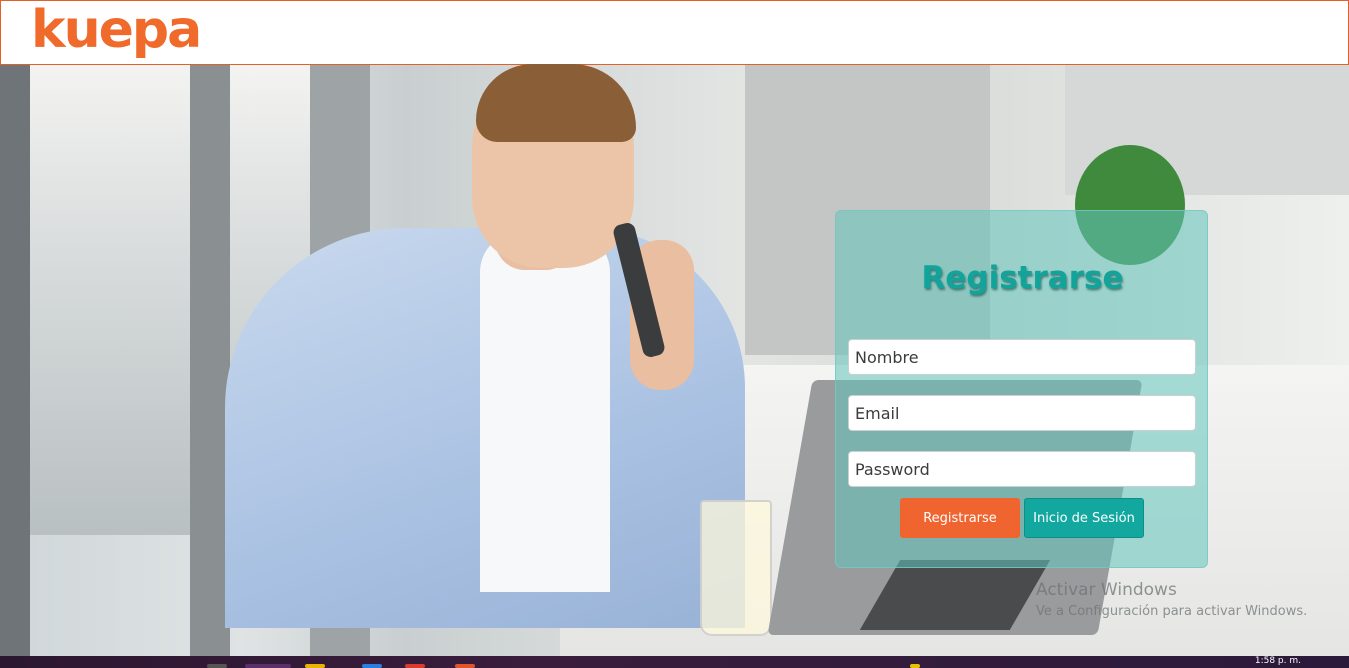  I want to click on taskbar-clock: 1:58 p. m., so click(1278, 661).